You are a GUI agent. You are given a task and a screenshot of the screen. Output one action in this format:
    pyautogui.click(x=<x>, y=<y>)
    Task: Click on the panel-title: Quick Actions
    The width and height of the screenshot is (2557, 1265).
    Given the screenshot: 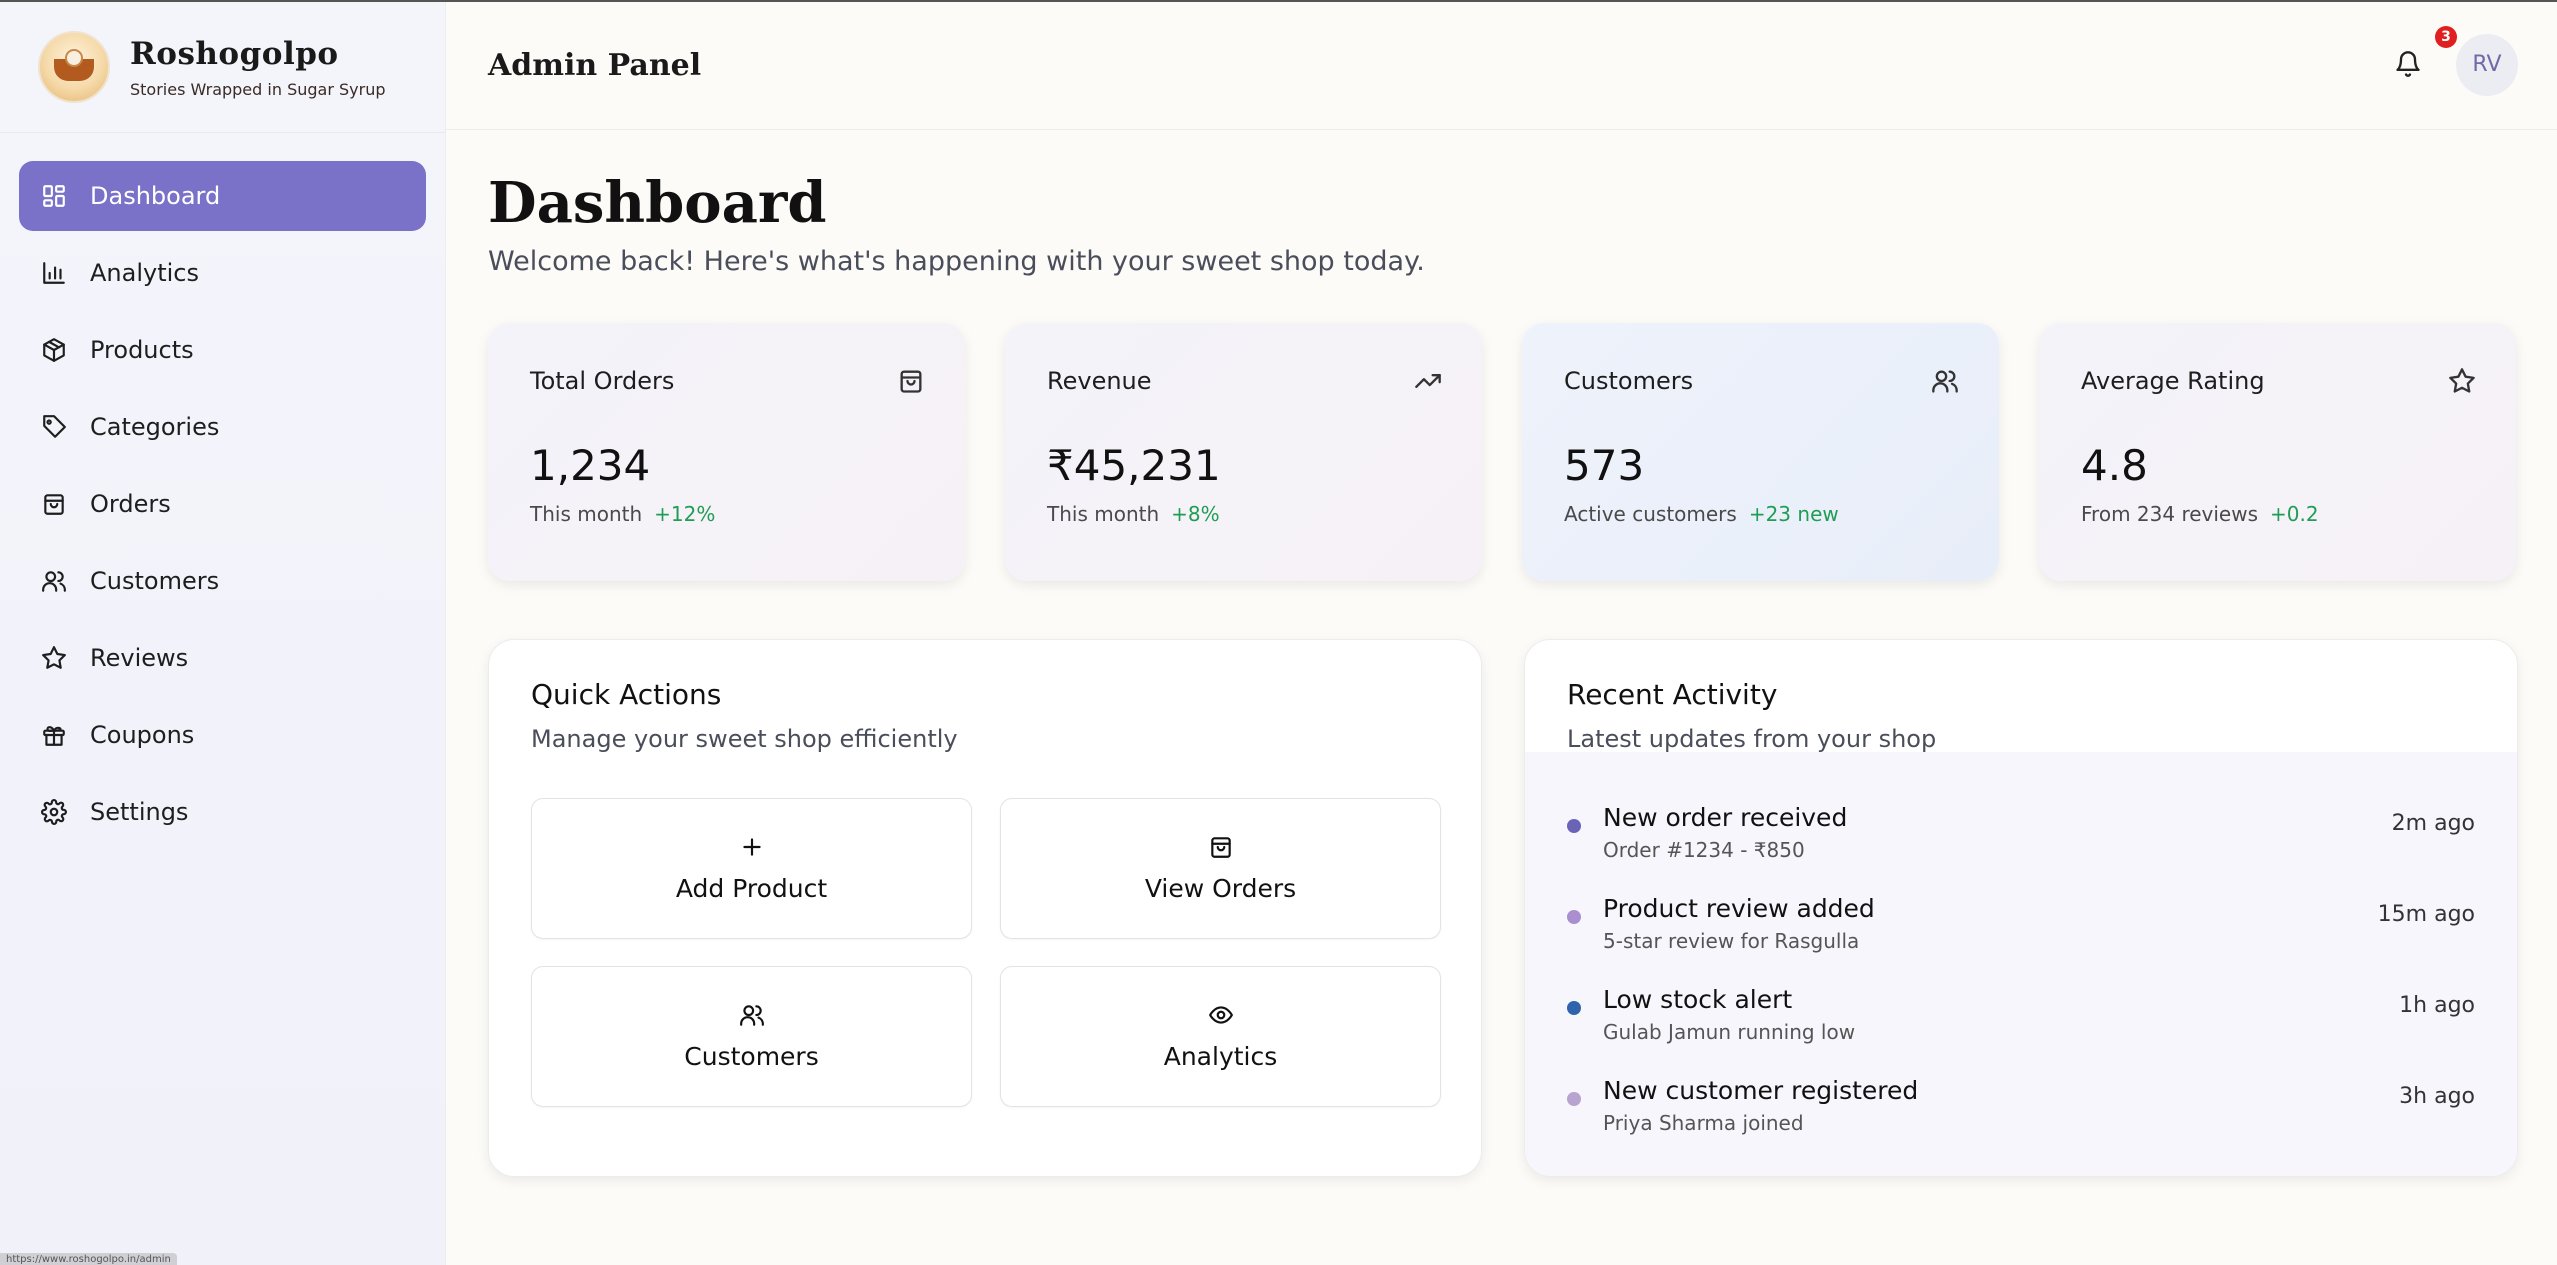 What is the action you would take?
    pyautogui.click(x=626, y=694)
    